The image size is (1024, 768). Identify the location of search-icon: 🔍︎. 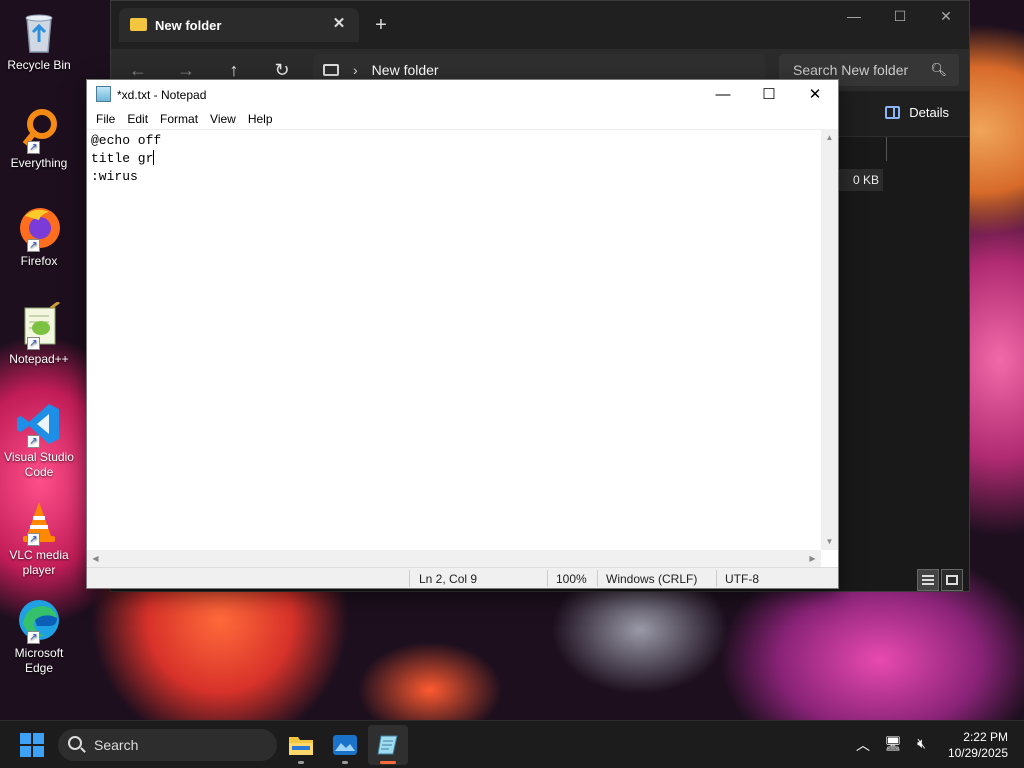
(938, 69).